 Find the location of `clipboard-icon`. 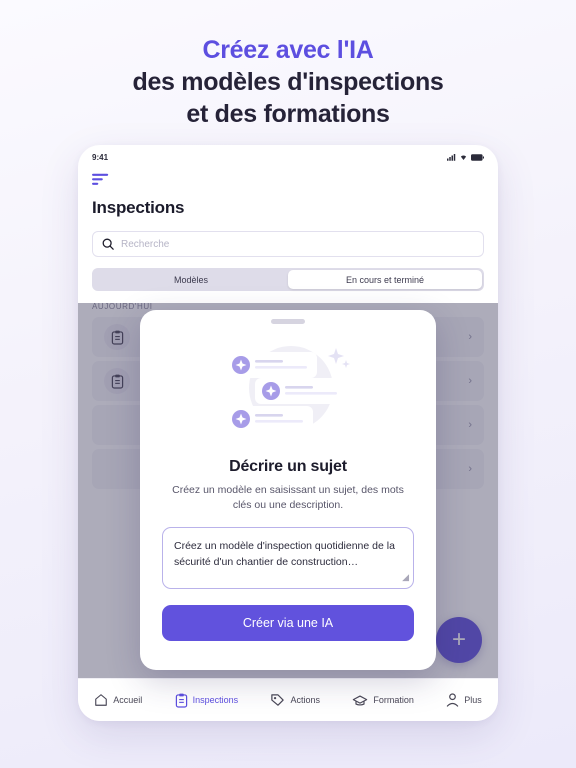

clipboard-icon is located at coordinates (181, 700).